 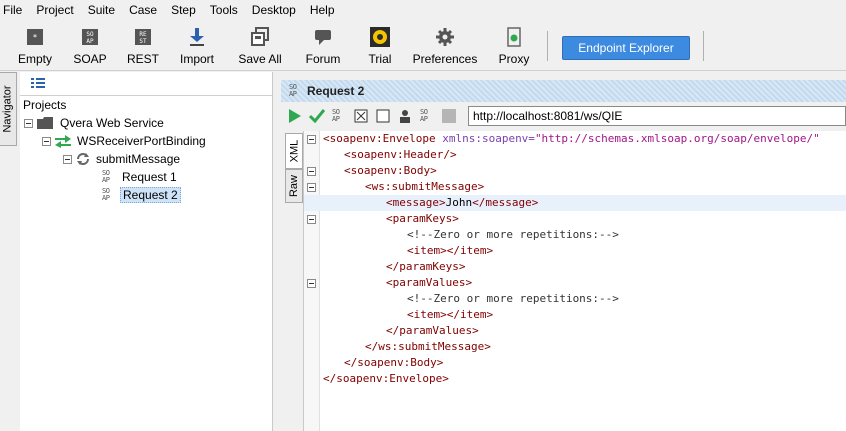 What do you see at coordinates (44, 105) in the screenshot?
I see `tree-root-projects: Projects` at bounding box center [44, 105].